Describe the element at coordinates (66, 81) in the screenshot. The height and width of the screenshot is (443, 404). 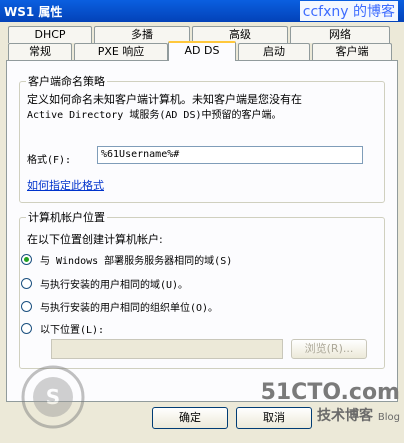
I see `naming-policy-legend: 客户端命名策略` at that location.